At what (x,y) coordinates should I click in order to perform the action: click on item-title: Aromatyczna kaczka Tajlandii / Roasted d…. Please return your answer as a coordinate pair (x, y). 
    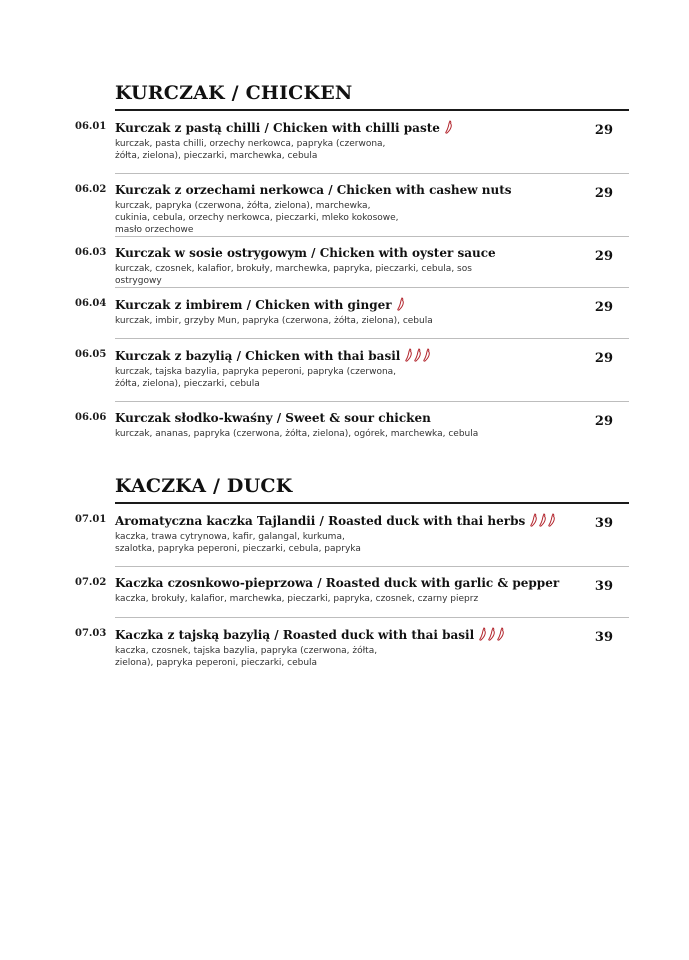
    Looking at the image, I should click on (372, 521).